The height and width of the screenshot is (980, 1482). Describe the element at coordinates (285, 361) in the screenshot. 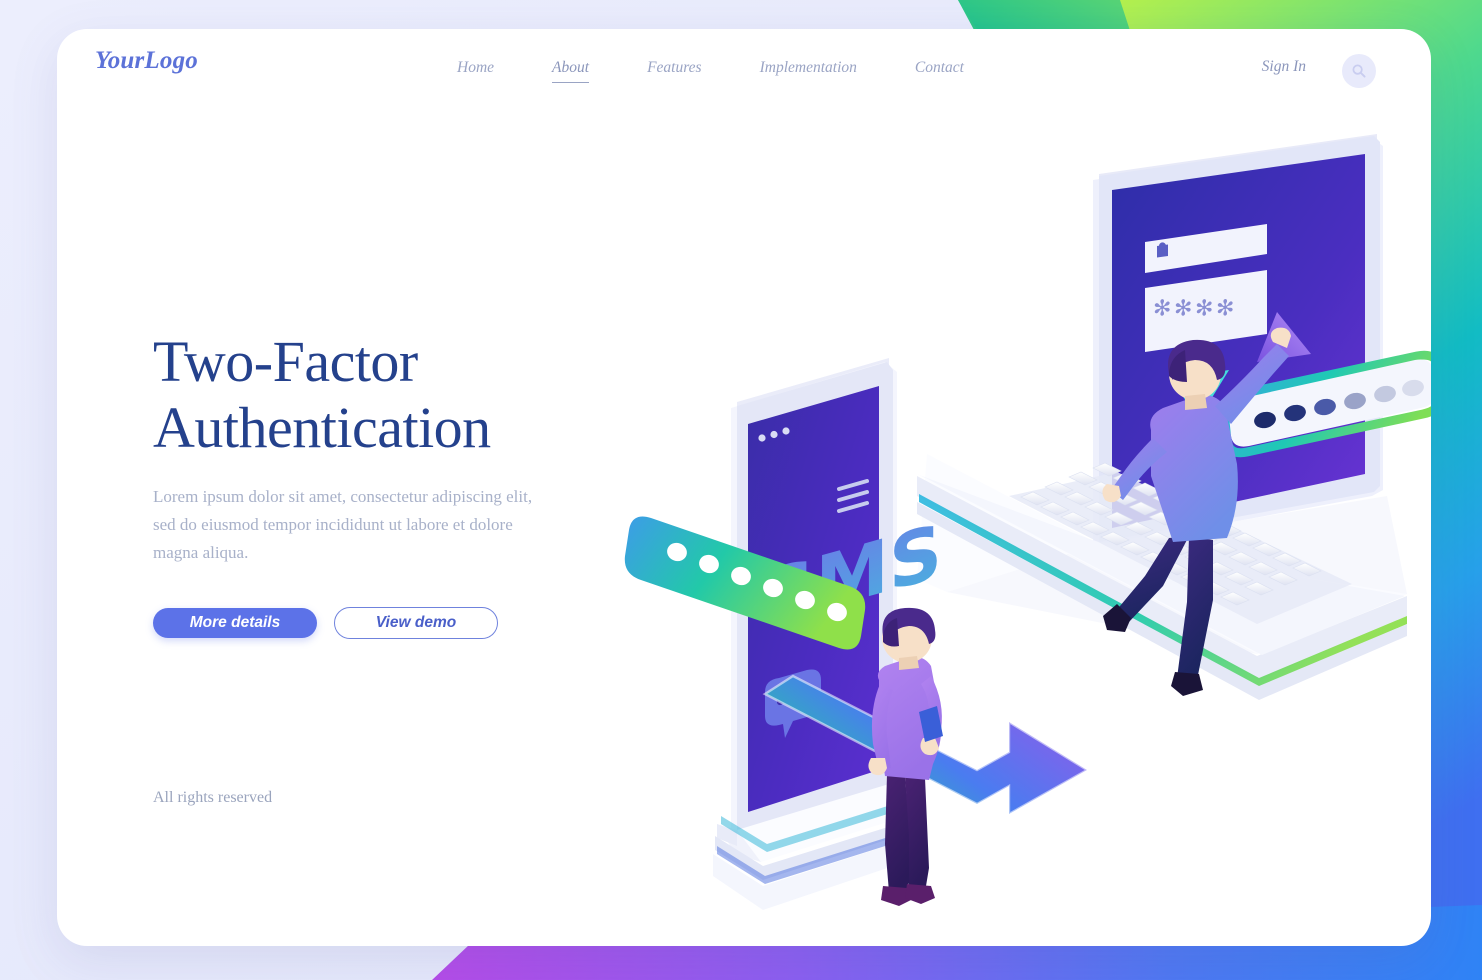

I see `page-title-line-1: Two-Factor` at that location.